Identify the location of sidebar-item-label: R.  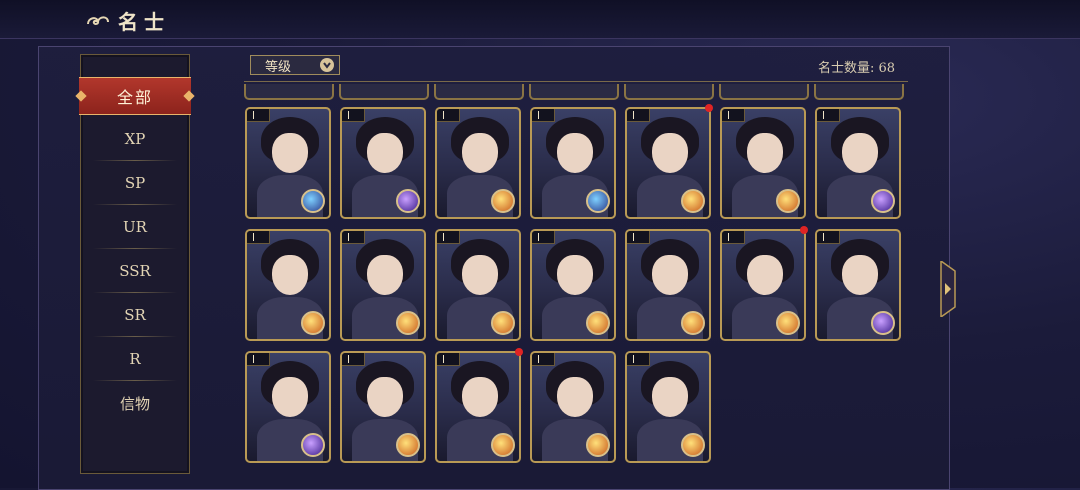
(135, 359).